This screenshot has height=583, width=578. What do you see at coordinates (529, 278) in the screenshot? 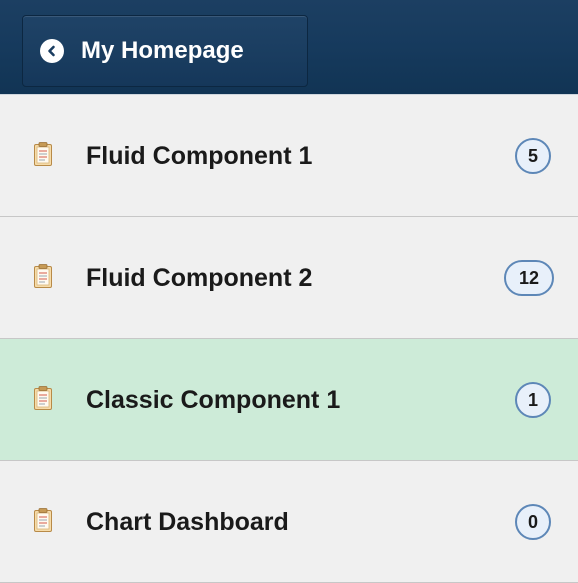
I see `count-badge: 12` at bounding box center [529, 278].